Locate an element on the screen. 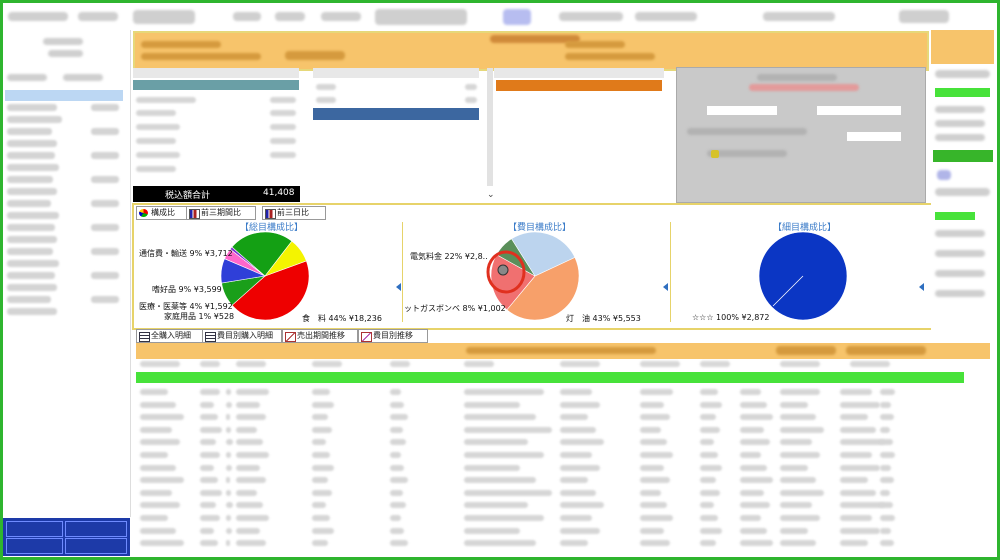 The width and height of the screenshot is (1000, 560). tab-category-trend: 費目別推移 is located at coordinates (393, 336).